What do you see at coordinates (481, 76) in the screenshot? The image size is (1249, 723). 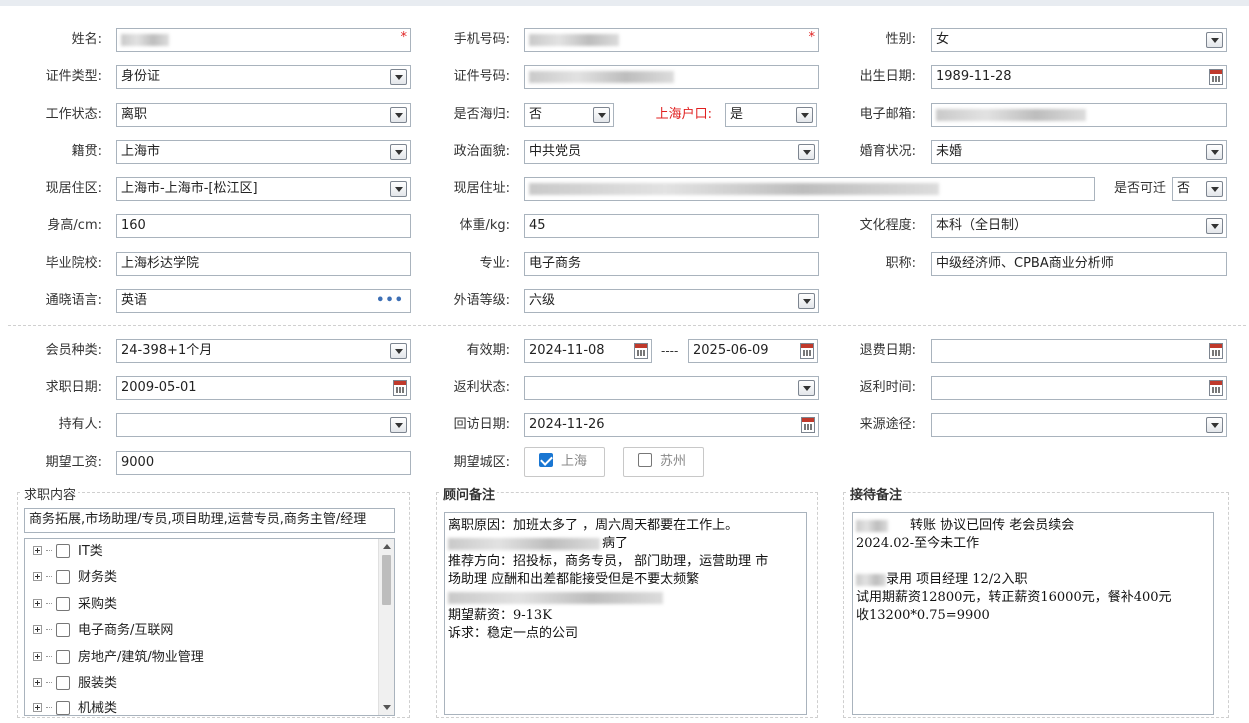 I see `id-number-label: 证件号码:` at bounding box center [481, 76].